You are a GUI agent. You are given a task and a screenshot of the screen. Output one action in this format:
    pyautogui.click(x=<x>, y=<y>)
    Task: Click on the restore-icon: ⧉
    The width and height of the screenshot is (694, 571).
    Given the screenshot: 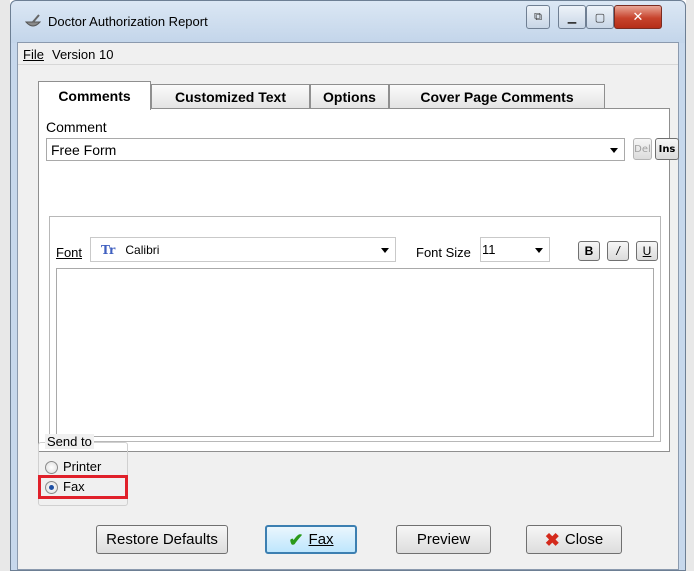 What is the action you would take?
    pyautogui.click(x=538, y=17)
    